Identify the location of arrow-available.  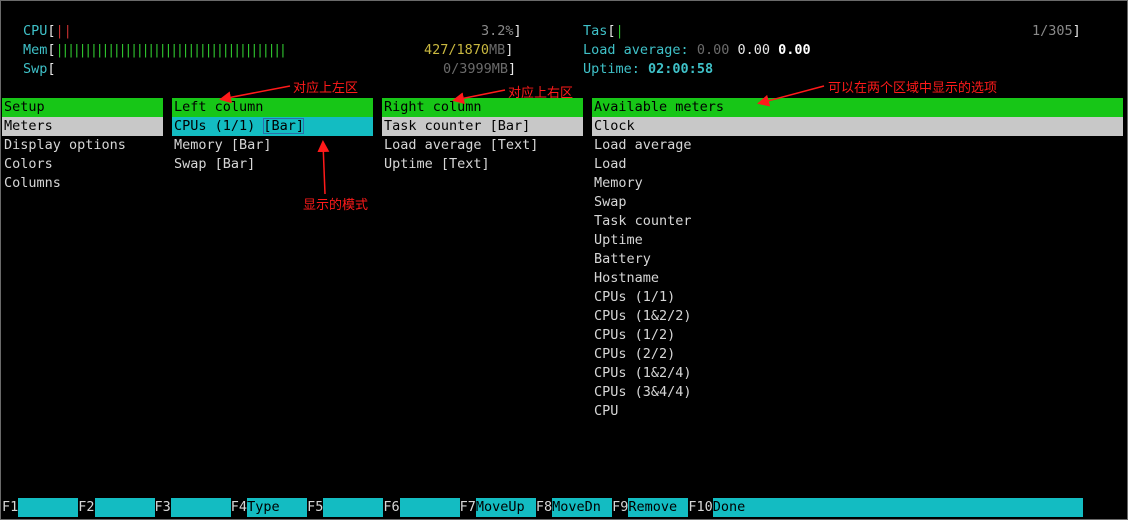
(791, 96).